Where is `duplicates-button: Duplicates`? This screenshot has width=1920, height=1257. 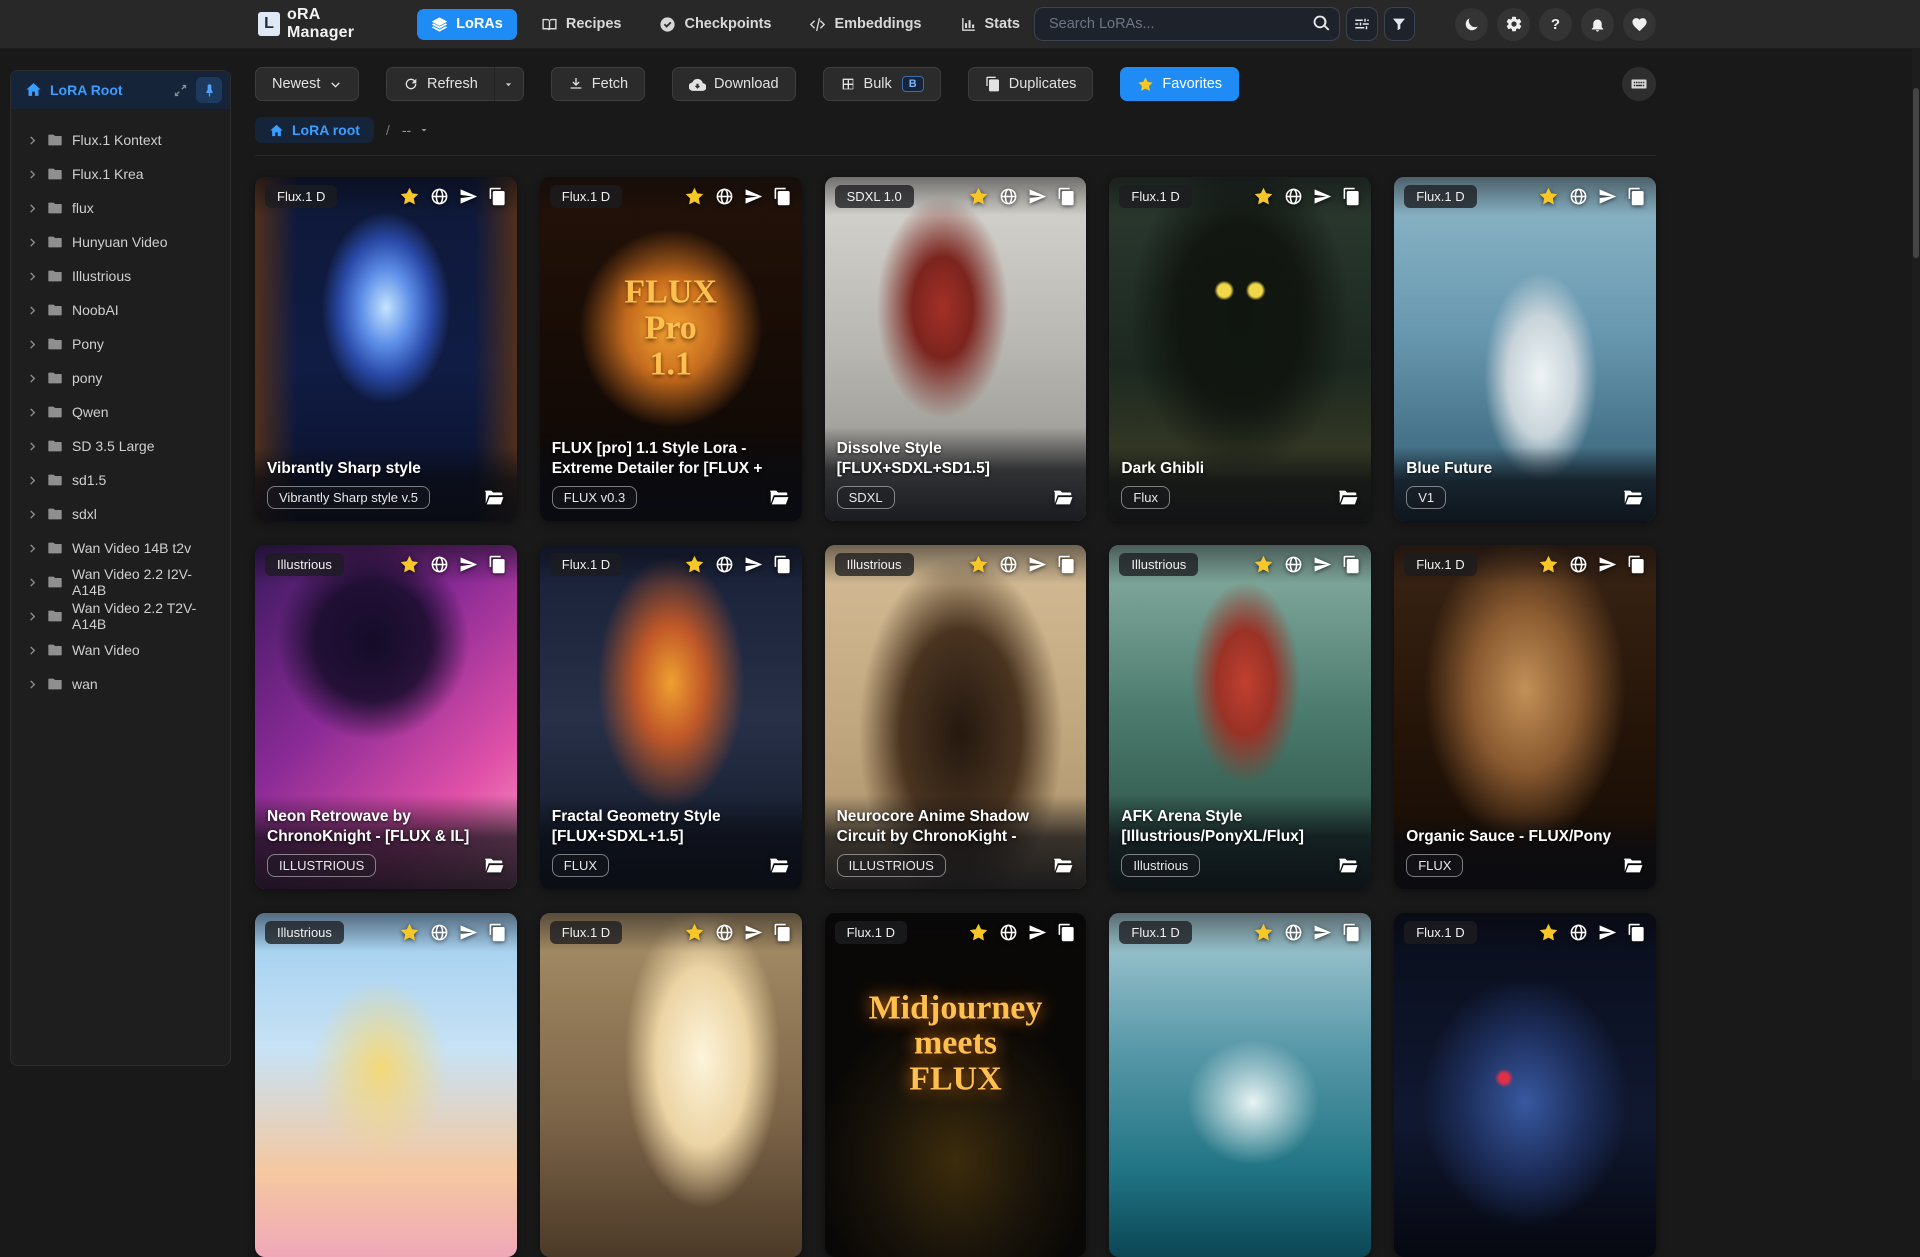
duplicates-button: Duplicates is located at coordinates (1030, 84).